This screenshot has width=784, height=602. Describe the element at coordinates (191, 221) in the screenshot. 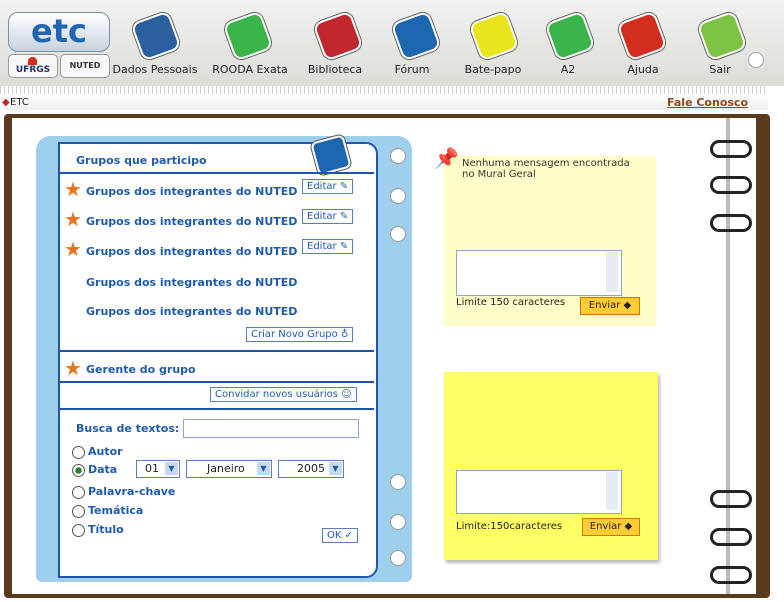

I see `group-item-2: Grupos dos integrantes do NUTED` at that location.